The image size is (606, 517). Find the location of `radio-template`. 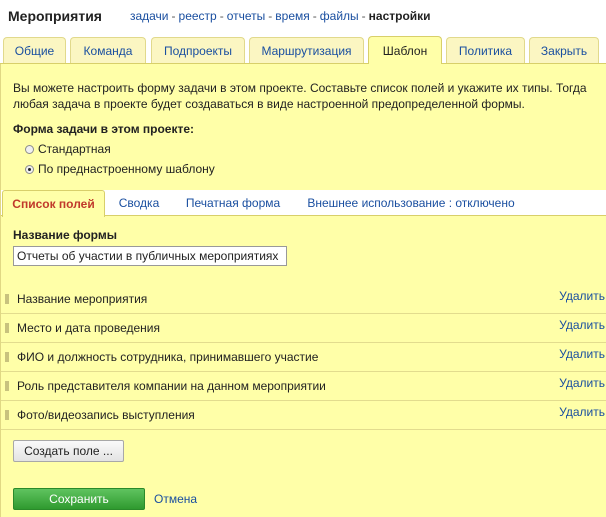

radio-template is located at coordinates (29, 169).